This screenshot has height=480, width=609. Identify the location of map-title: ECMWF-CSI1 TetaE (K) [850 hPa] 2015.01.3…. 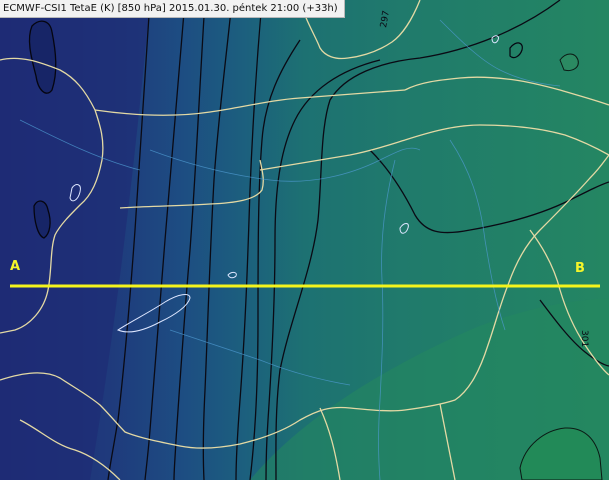
(172, 9).